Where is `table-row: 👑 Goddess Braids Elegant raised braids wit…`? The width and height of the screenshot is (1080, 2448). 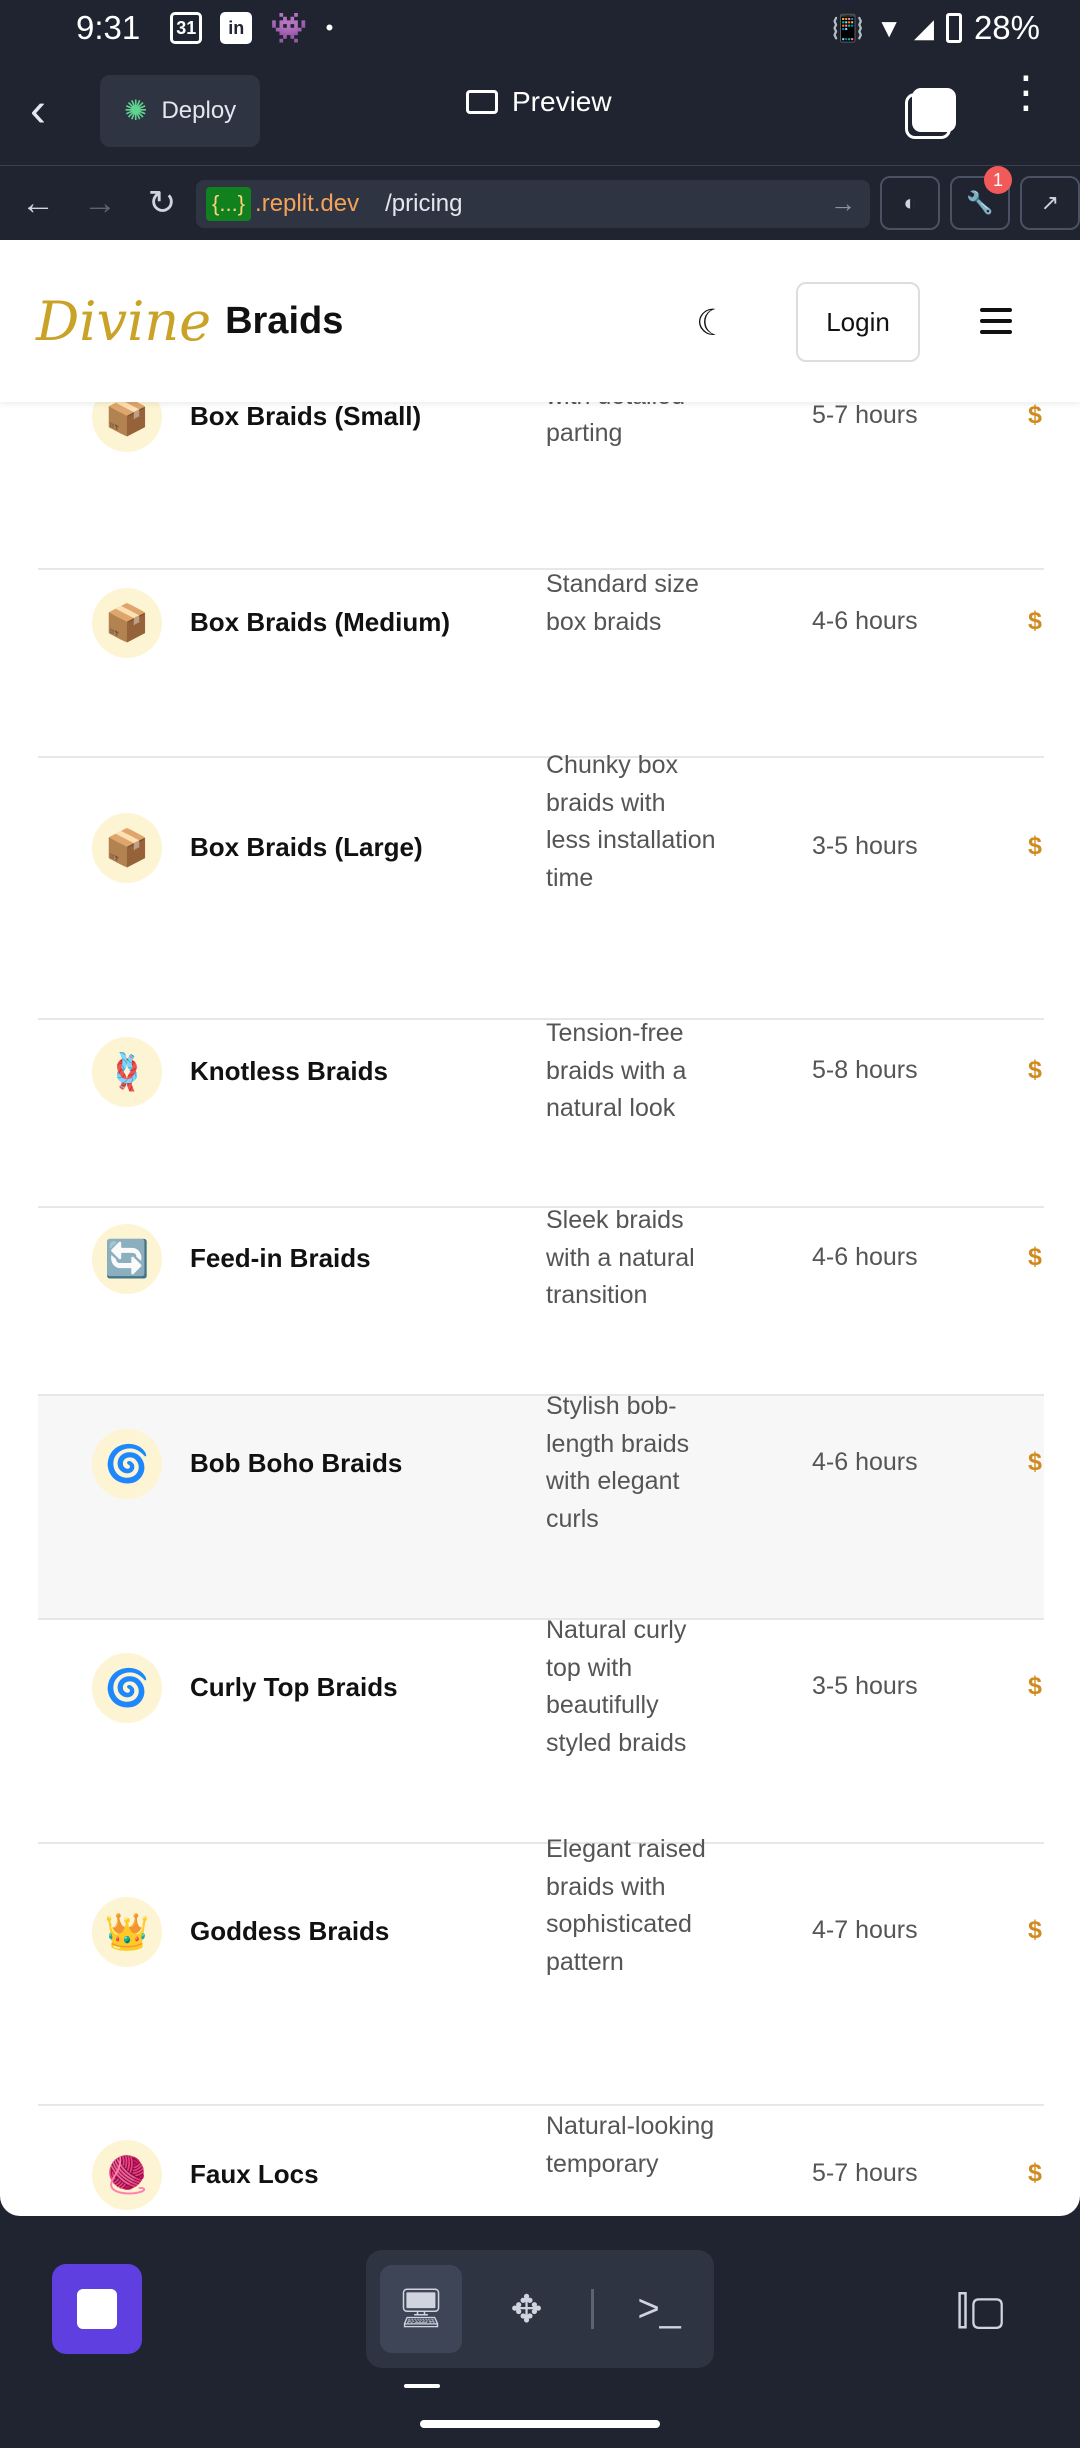
table-row: 👑 Goddess Braids Elegant raised braids wit… is located at coordinates (541, 1970).